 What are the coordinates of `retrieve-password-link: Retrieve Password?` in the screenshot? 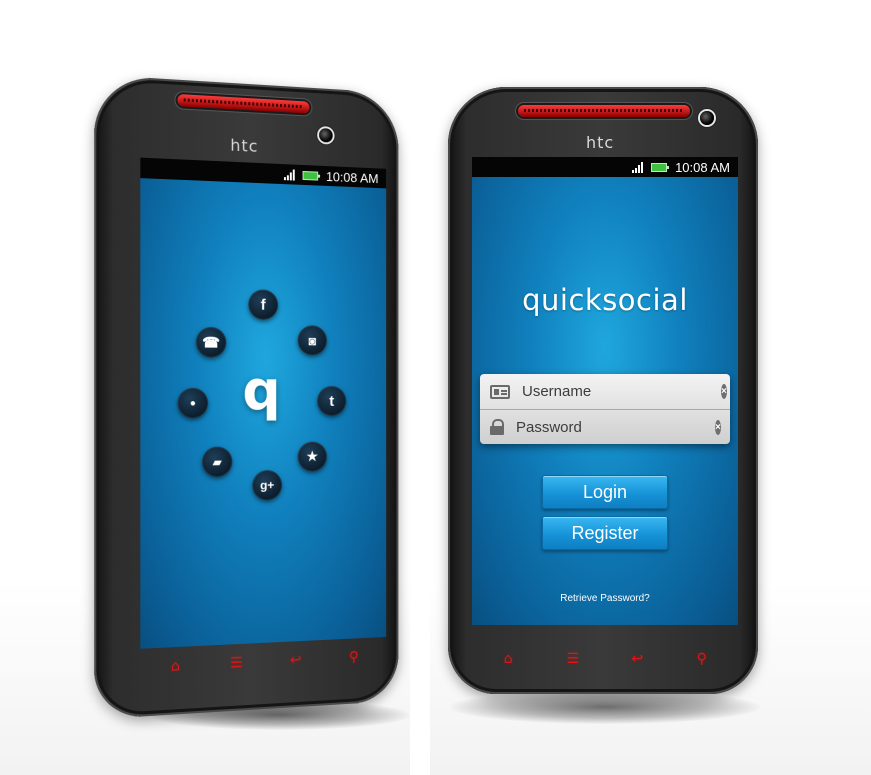 It's located at (605, 598).